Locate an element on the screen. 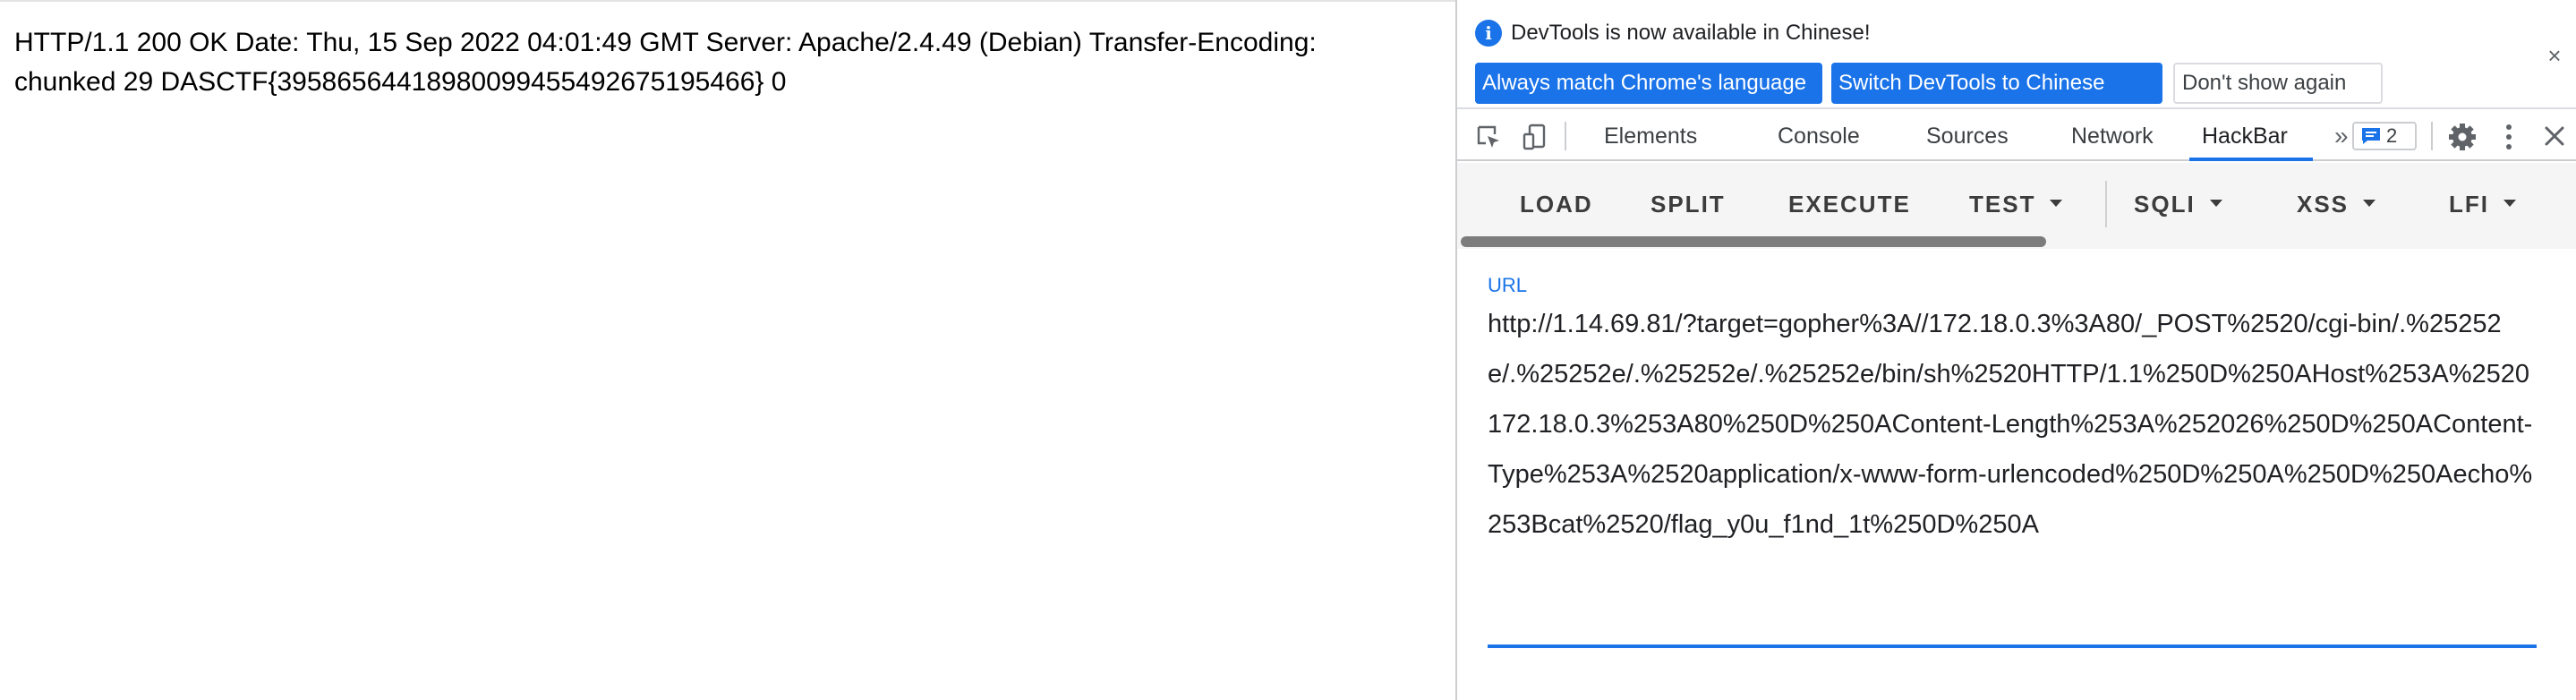  always-match-language-button: Always match Chrome's language is located at coordinates (1648, 83).